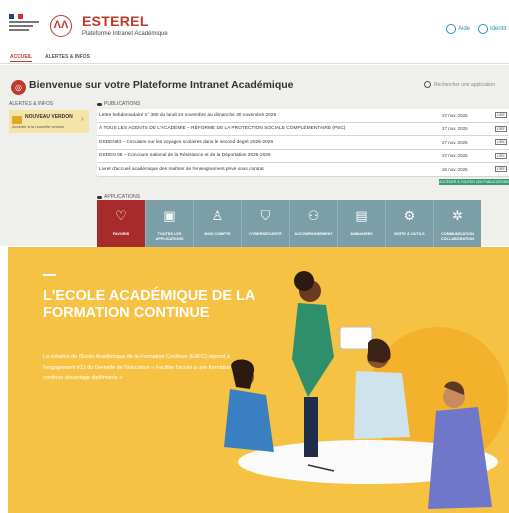 The height and width of the screenshot is (513, 509). What do you see at coordinates (451, 29) in the screenshot?
I see `help-icon` at bounding box center [451, 29].